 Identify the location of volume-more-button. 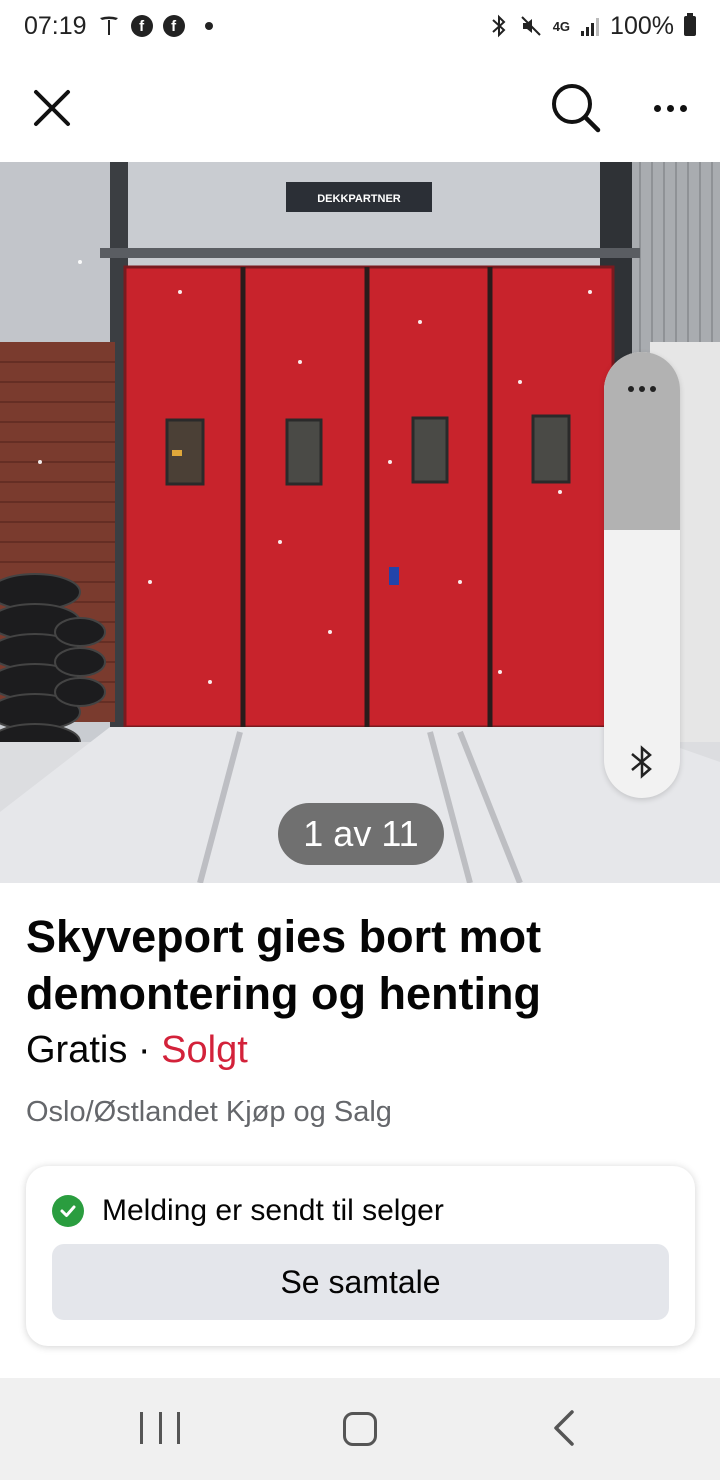
(642, 389).